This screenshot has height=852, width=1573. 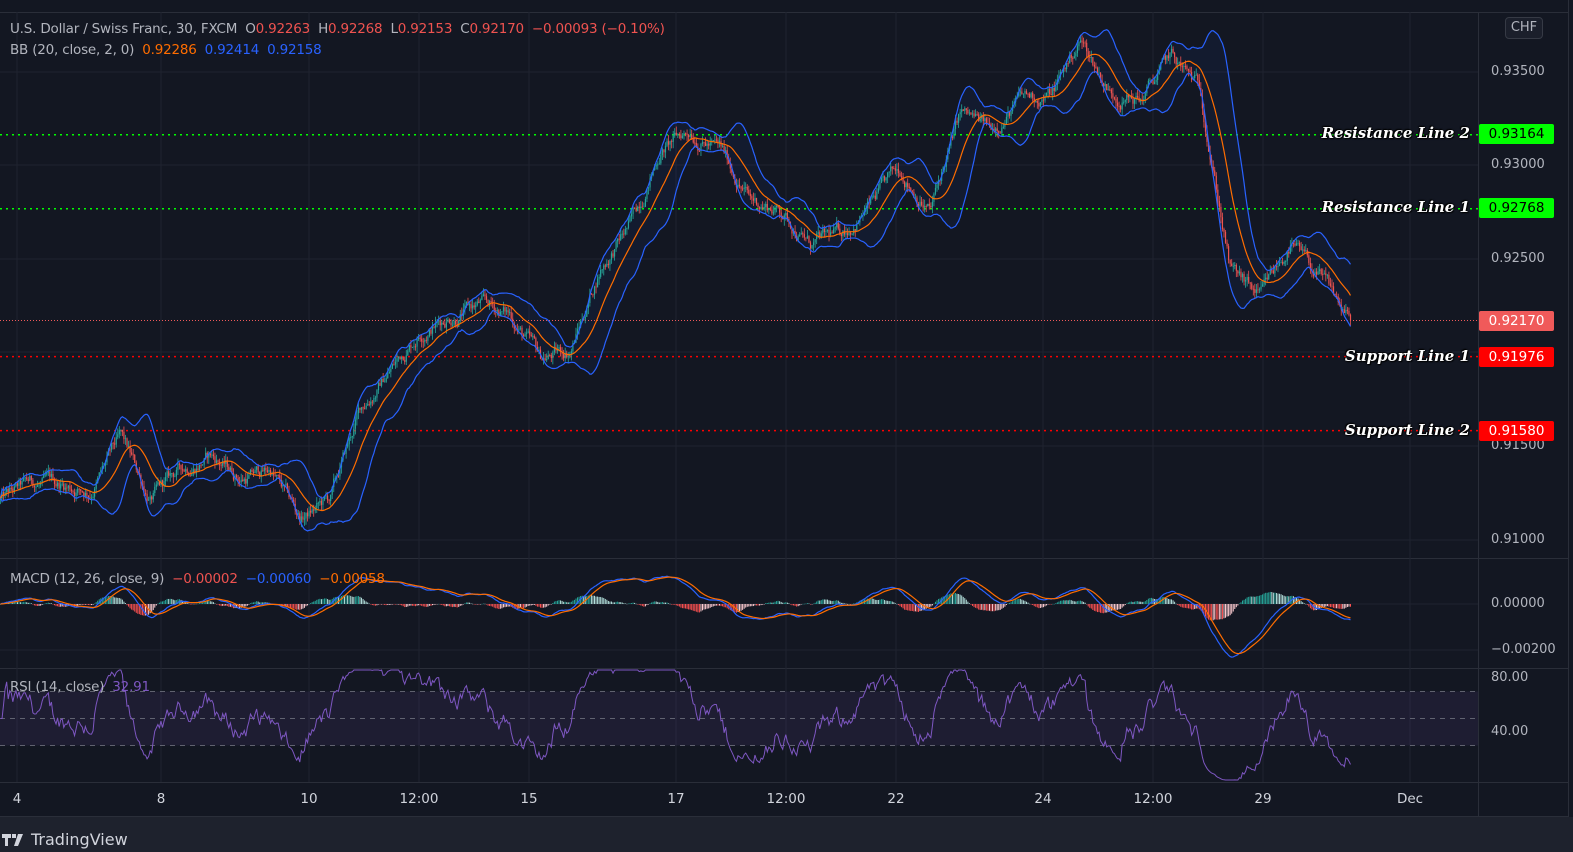 I want to click on bb-upper-value: 0.92414, so click(x=232, y=50).